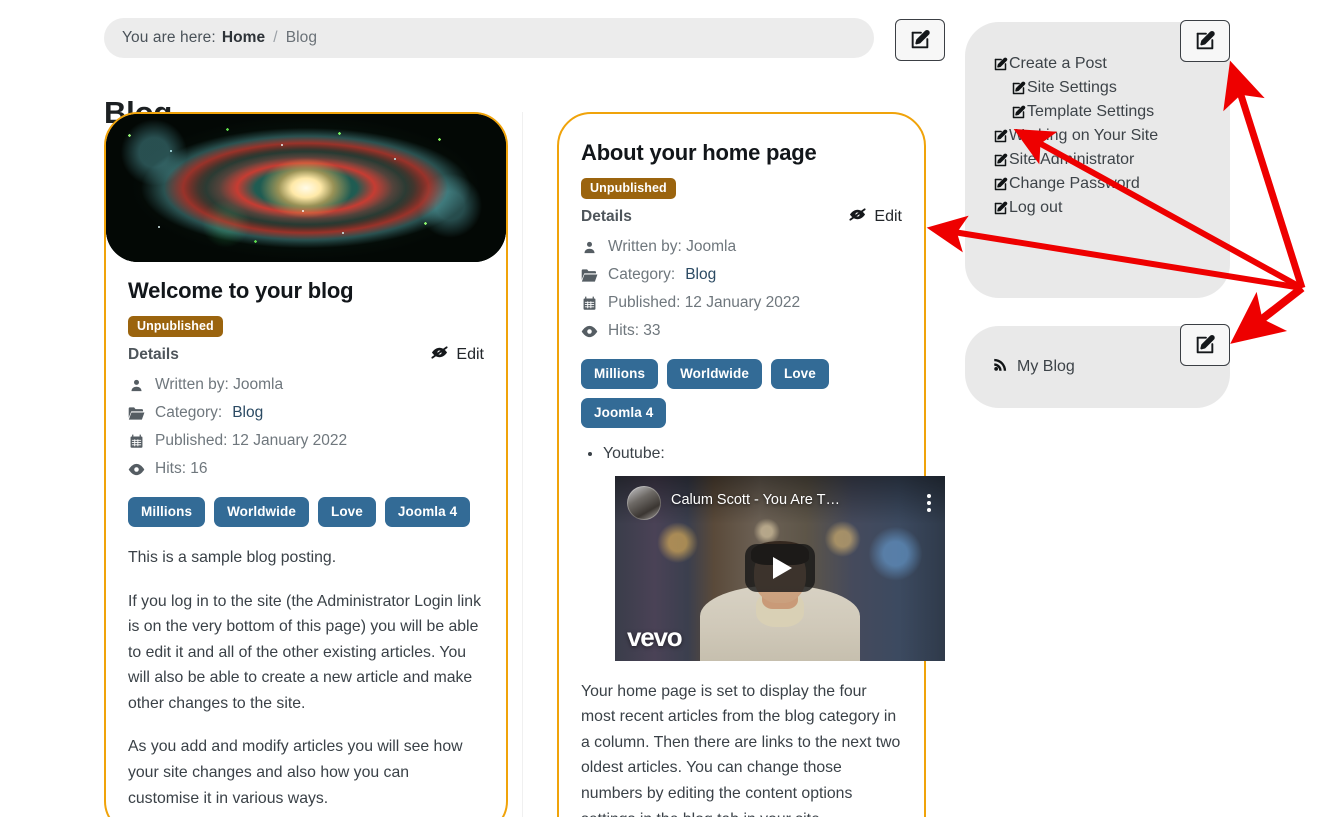 The height and width of the screenshot is (817, 1318). I want to click on youtube-video-embed: Calum Scott - You Are T… vevo, so click(780, 568).